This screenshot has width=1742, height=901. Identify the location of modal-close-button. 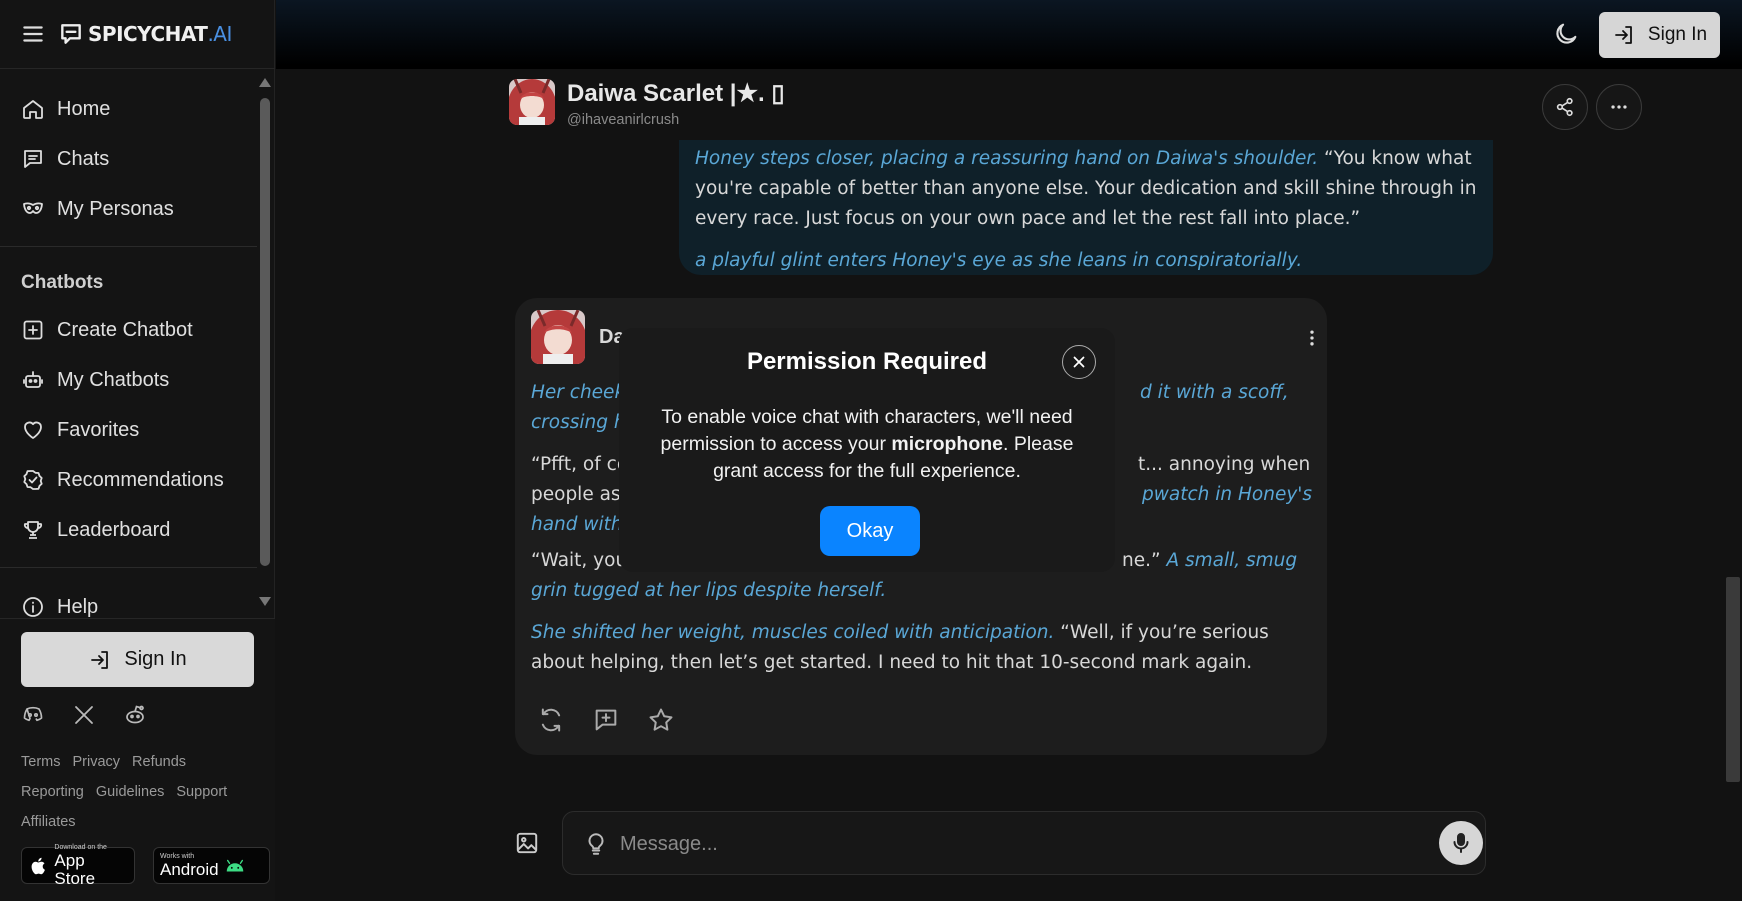
(1079, 362).